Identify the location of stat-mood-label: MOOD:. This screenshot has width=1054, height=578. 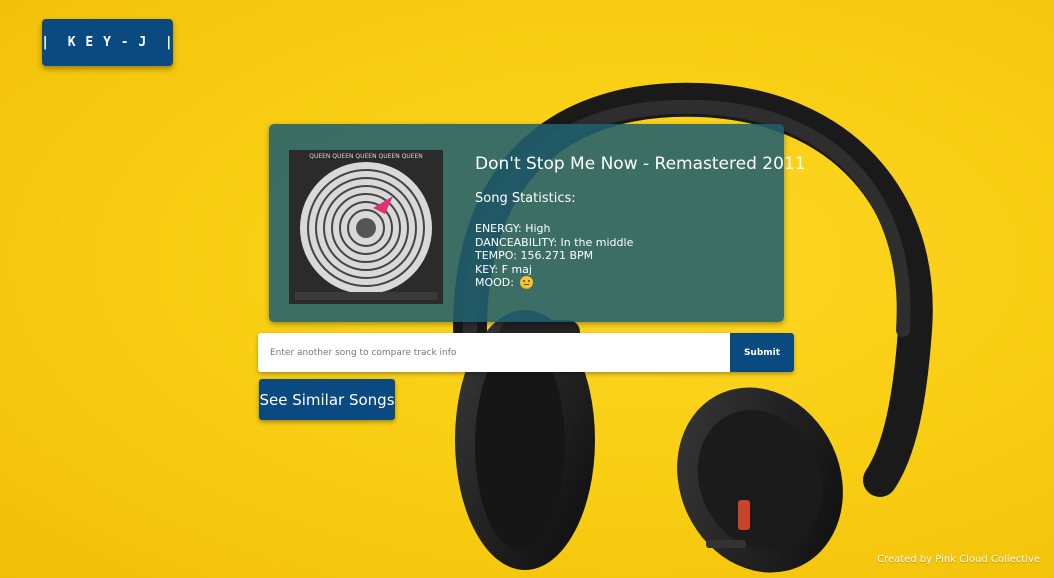
(494, 282).